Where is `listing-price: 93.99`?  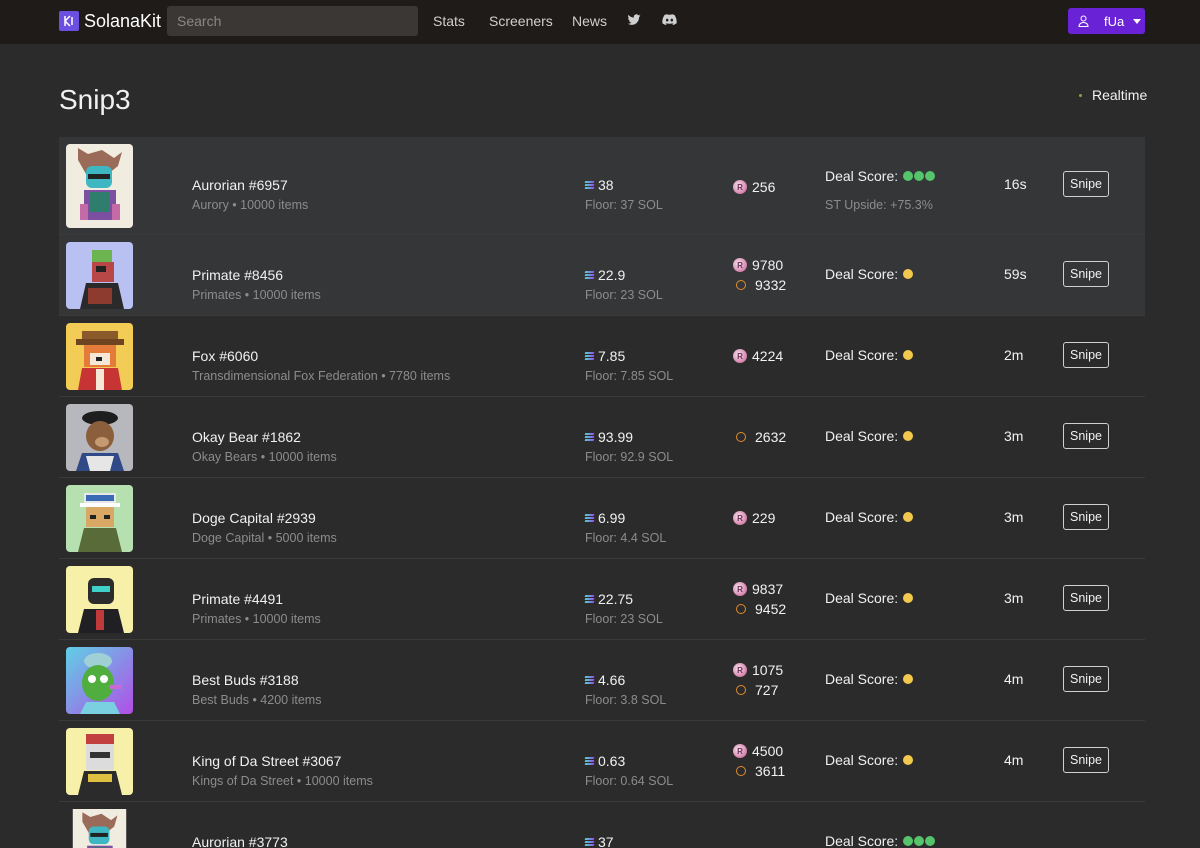
listing-price: 93.99 is located at coordinates (609, 437).